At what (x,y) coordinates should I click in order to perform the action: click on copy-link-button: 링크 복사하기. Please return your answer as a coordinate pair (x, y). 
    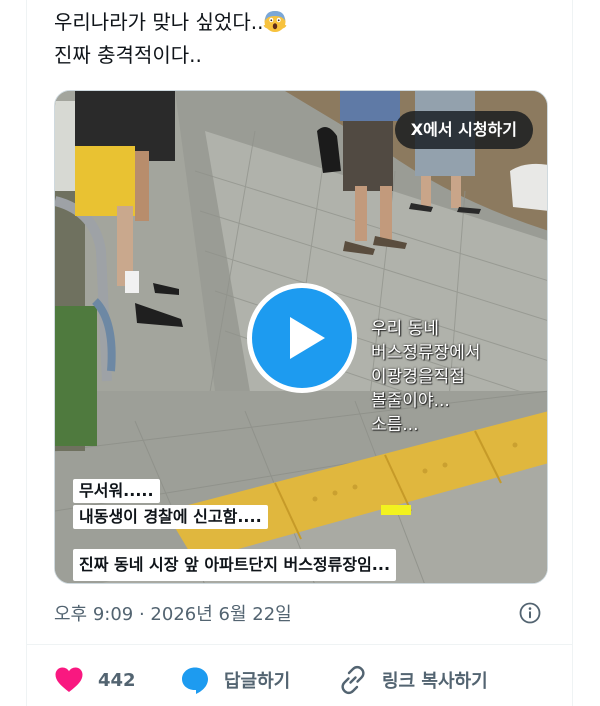
    Looking at the image, I should click on (413, 680).